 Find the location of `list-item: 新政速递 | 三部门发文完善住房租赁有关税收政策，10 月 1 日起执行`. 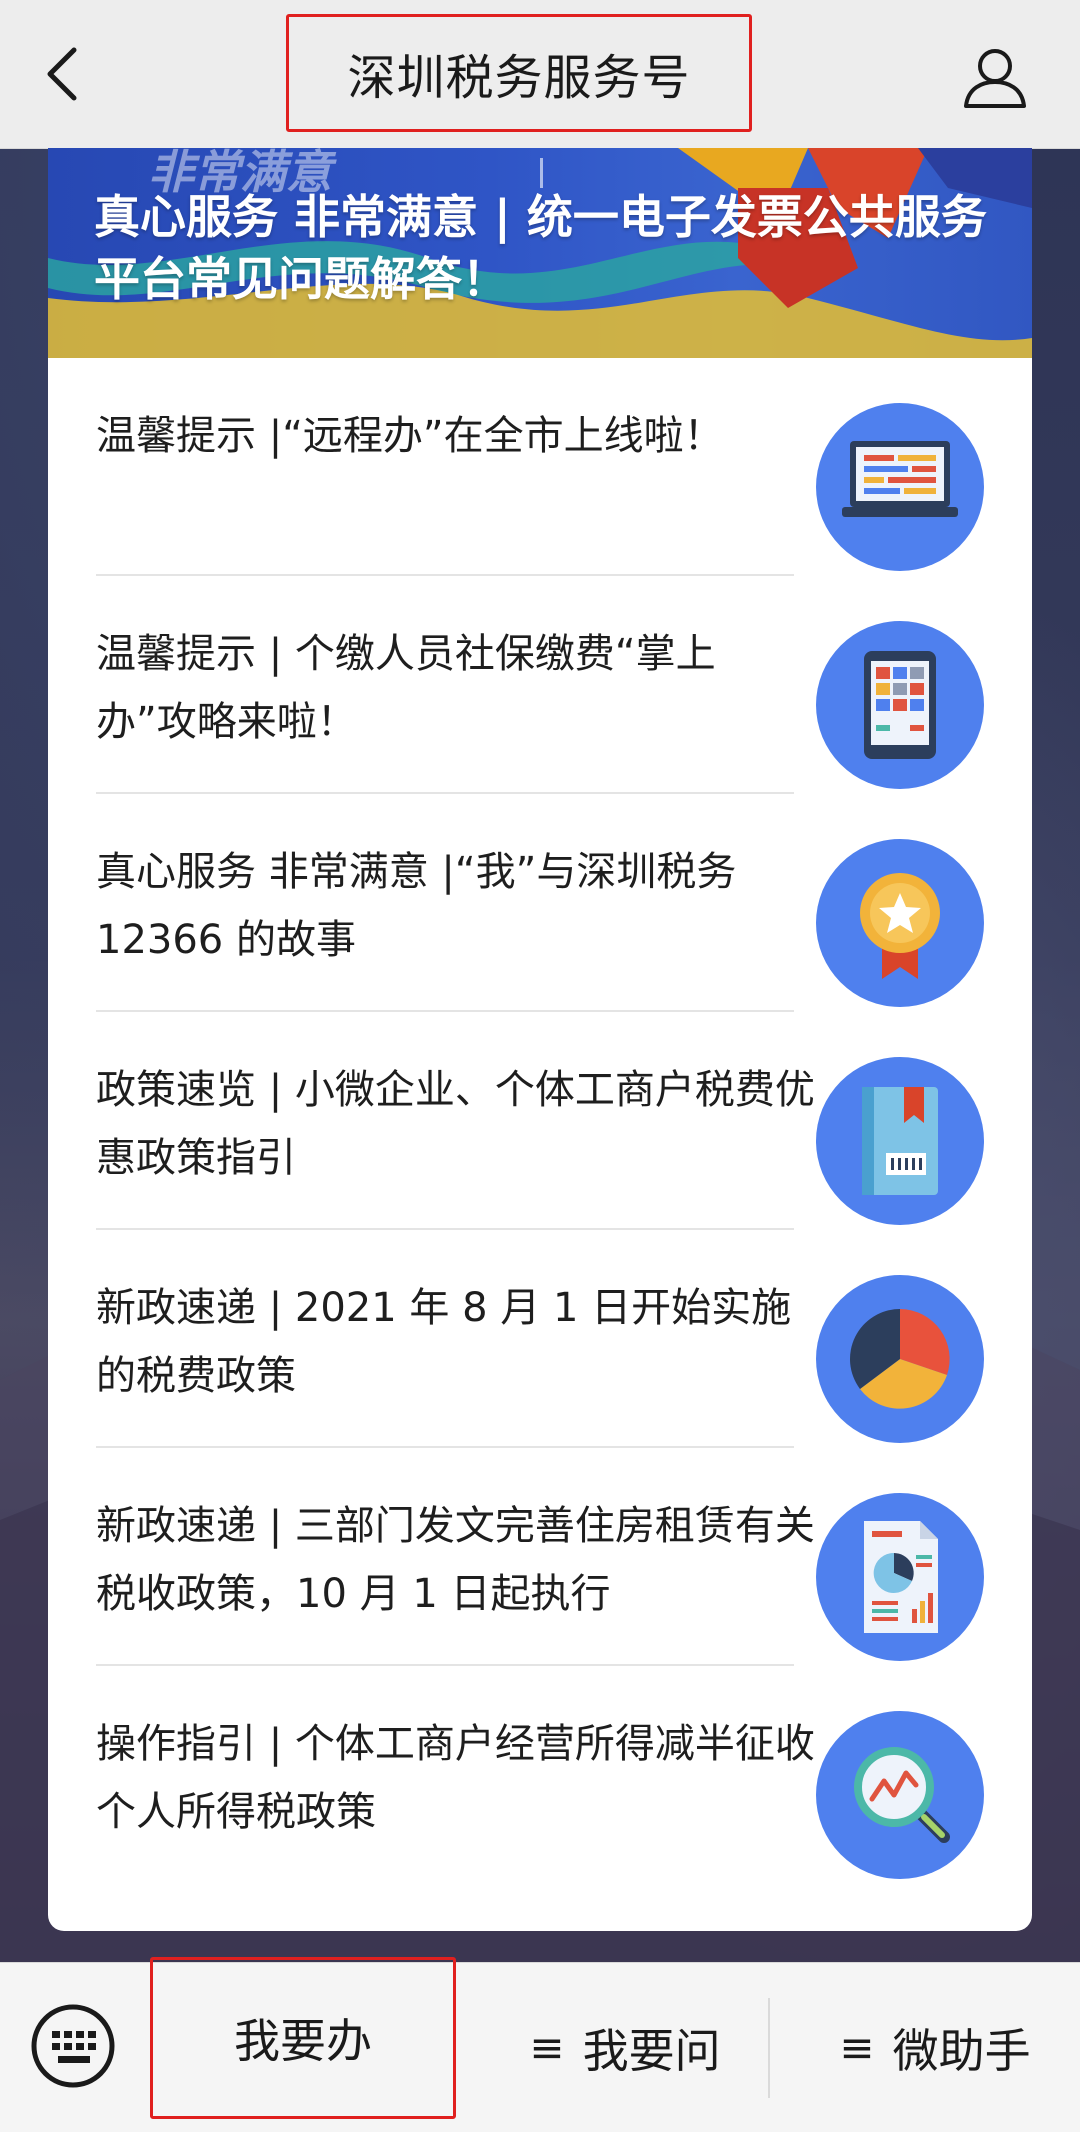

list-item: 新政速递 | 三部门发文完善住房租赁有关税收政策，10 月 1 日起执行 is located at coordinates (540, 1557).